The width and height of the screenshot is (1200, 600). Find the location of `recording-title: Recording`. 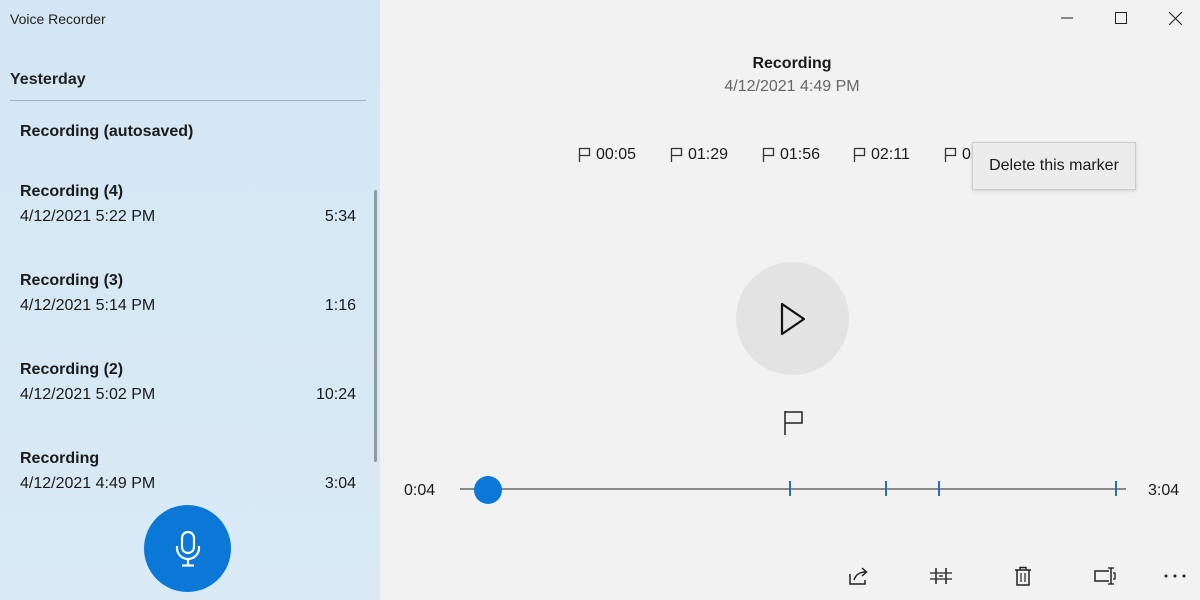

recording-title: Recording is located at coordinates (792, 63).